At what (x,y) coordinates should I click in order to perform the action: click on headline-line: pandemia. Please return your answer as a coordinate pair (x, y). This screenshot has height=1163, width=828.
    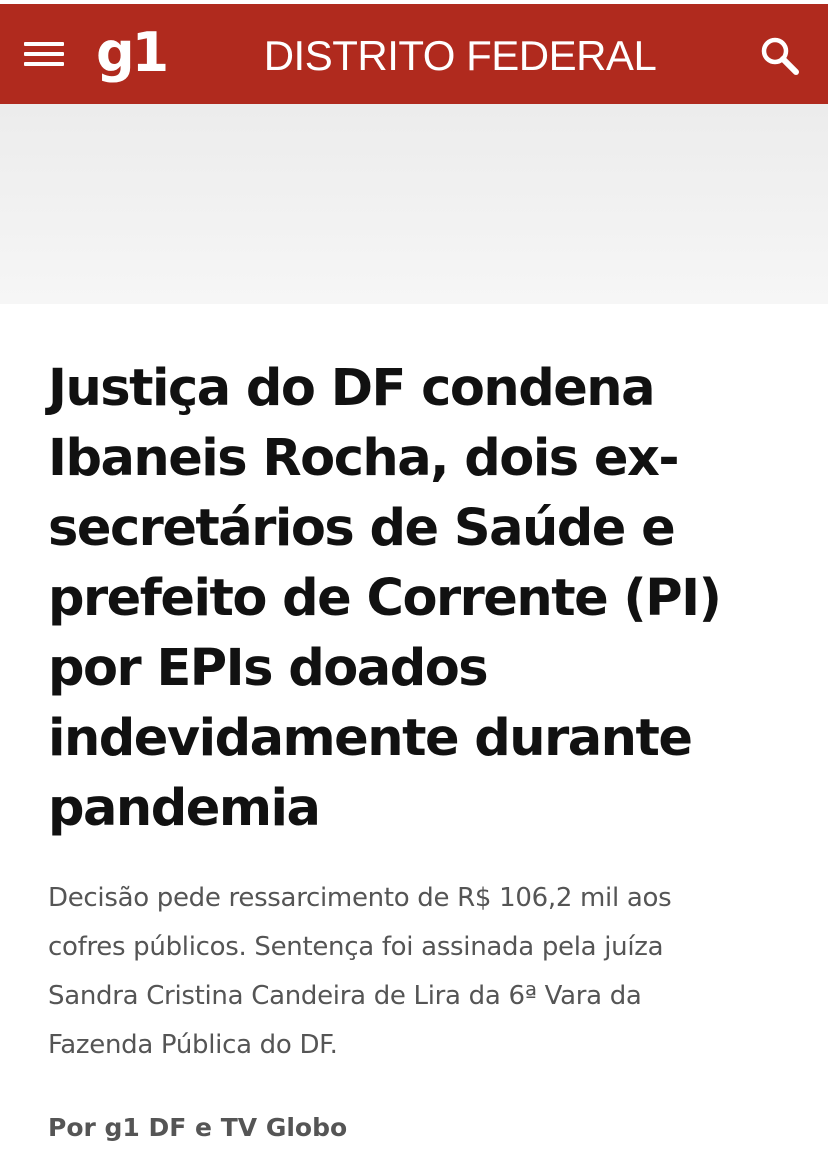
    Looking at the image, I should click on (184, 808).